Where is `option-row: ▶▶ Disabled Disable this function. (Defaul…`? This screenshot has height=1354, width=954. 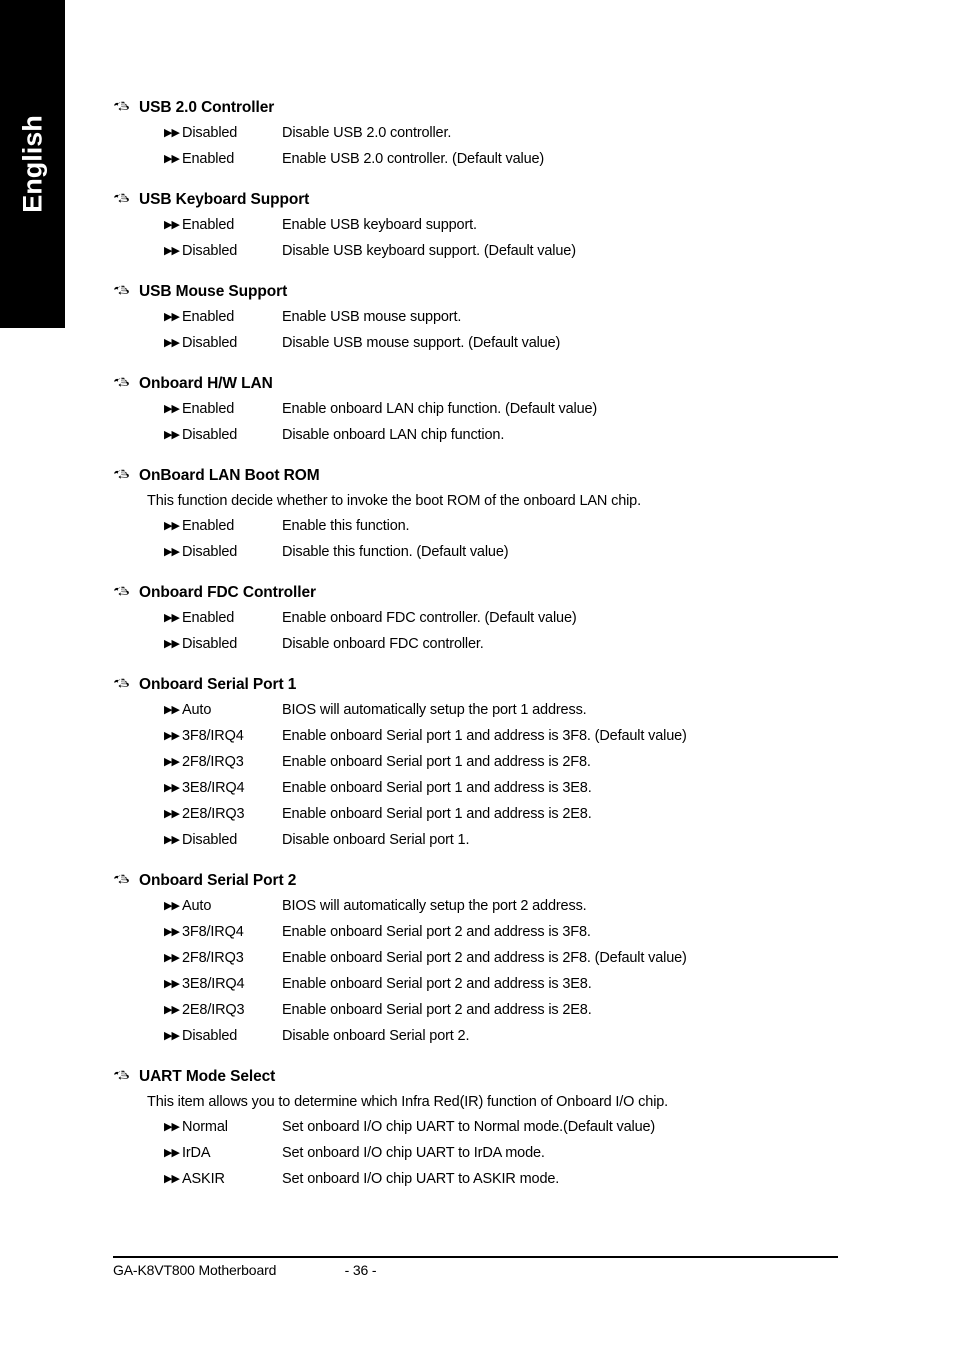
option-row: ▶▶ Disabled Disable this function. (Defaul… is located at coordinates (493, 553).